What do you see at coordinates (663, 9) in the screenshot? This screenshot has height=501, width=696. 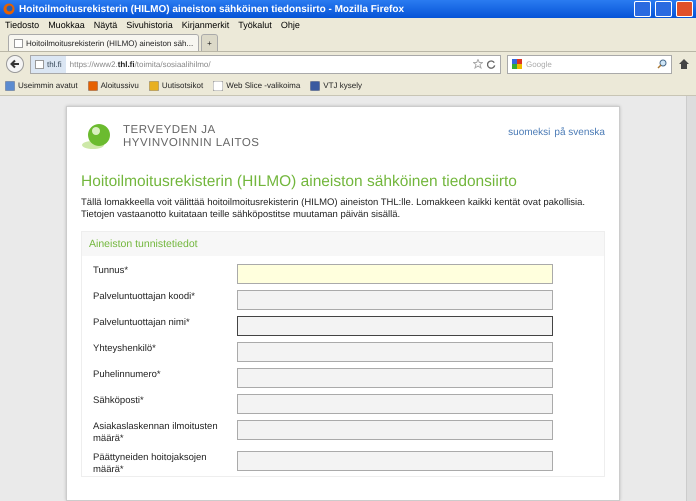 I see `restore-button` at bounding box center [663, 9].